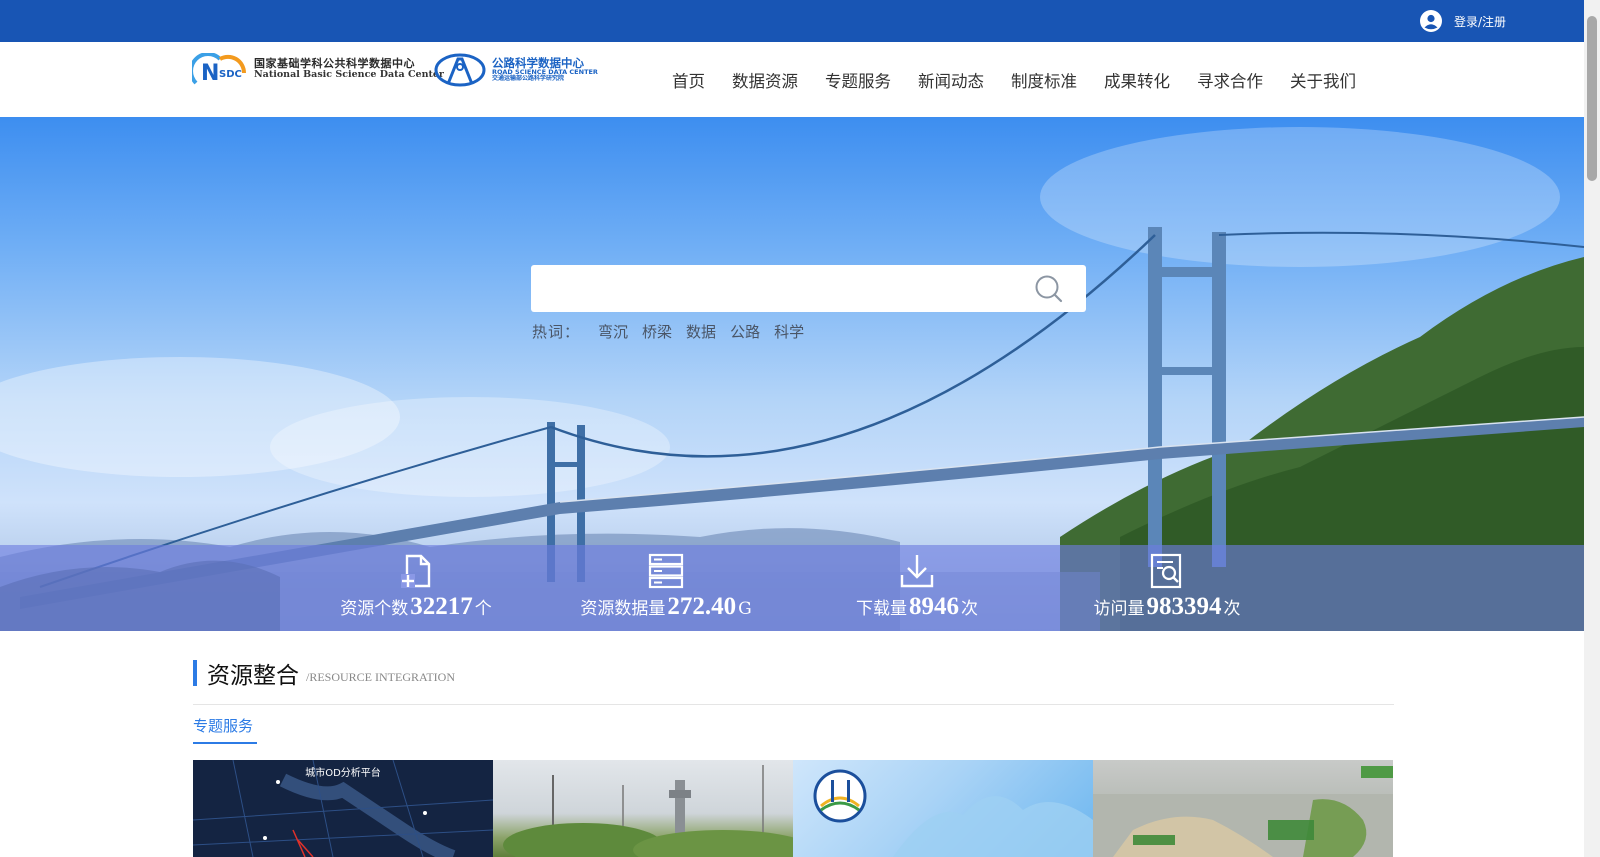 Image resolution: width=1600 pixels, height=857 pixels. What do you see at coordinates (953, 813) in the screenshot?
I see `bridge-emblem-thumbnail` at bounding box center [953, 813].